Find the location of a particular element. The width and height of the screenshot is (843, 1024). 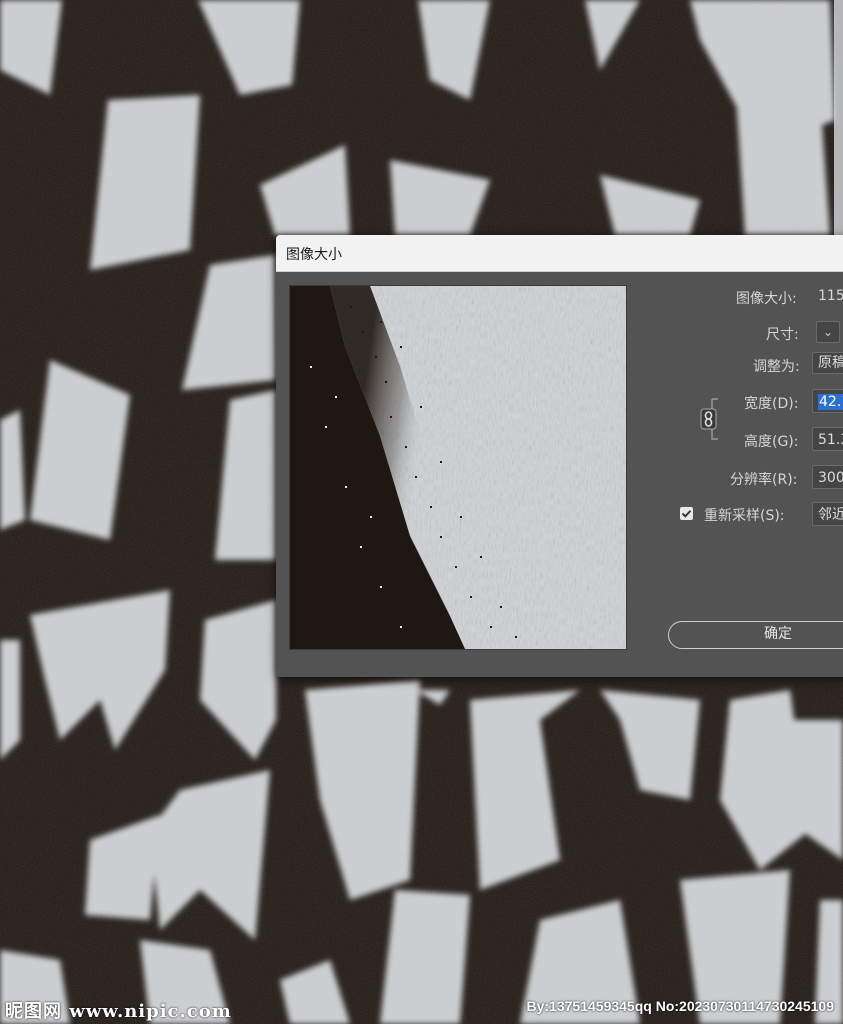

dialog-title: 图像大小 is located at coordinates (314, 255).